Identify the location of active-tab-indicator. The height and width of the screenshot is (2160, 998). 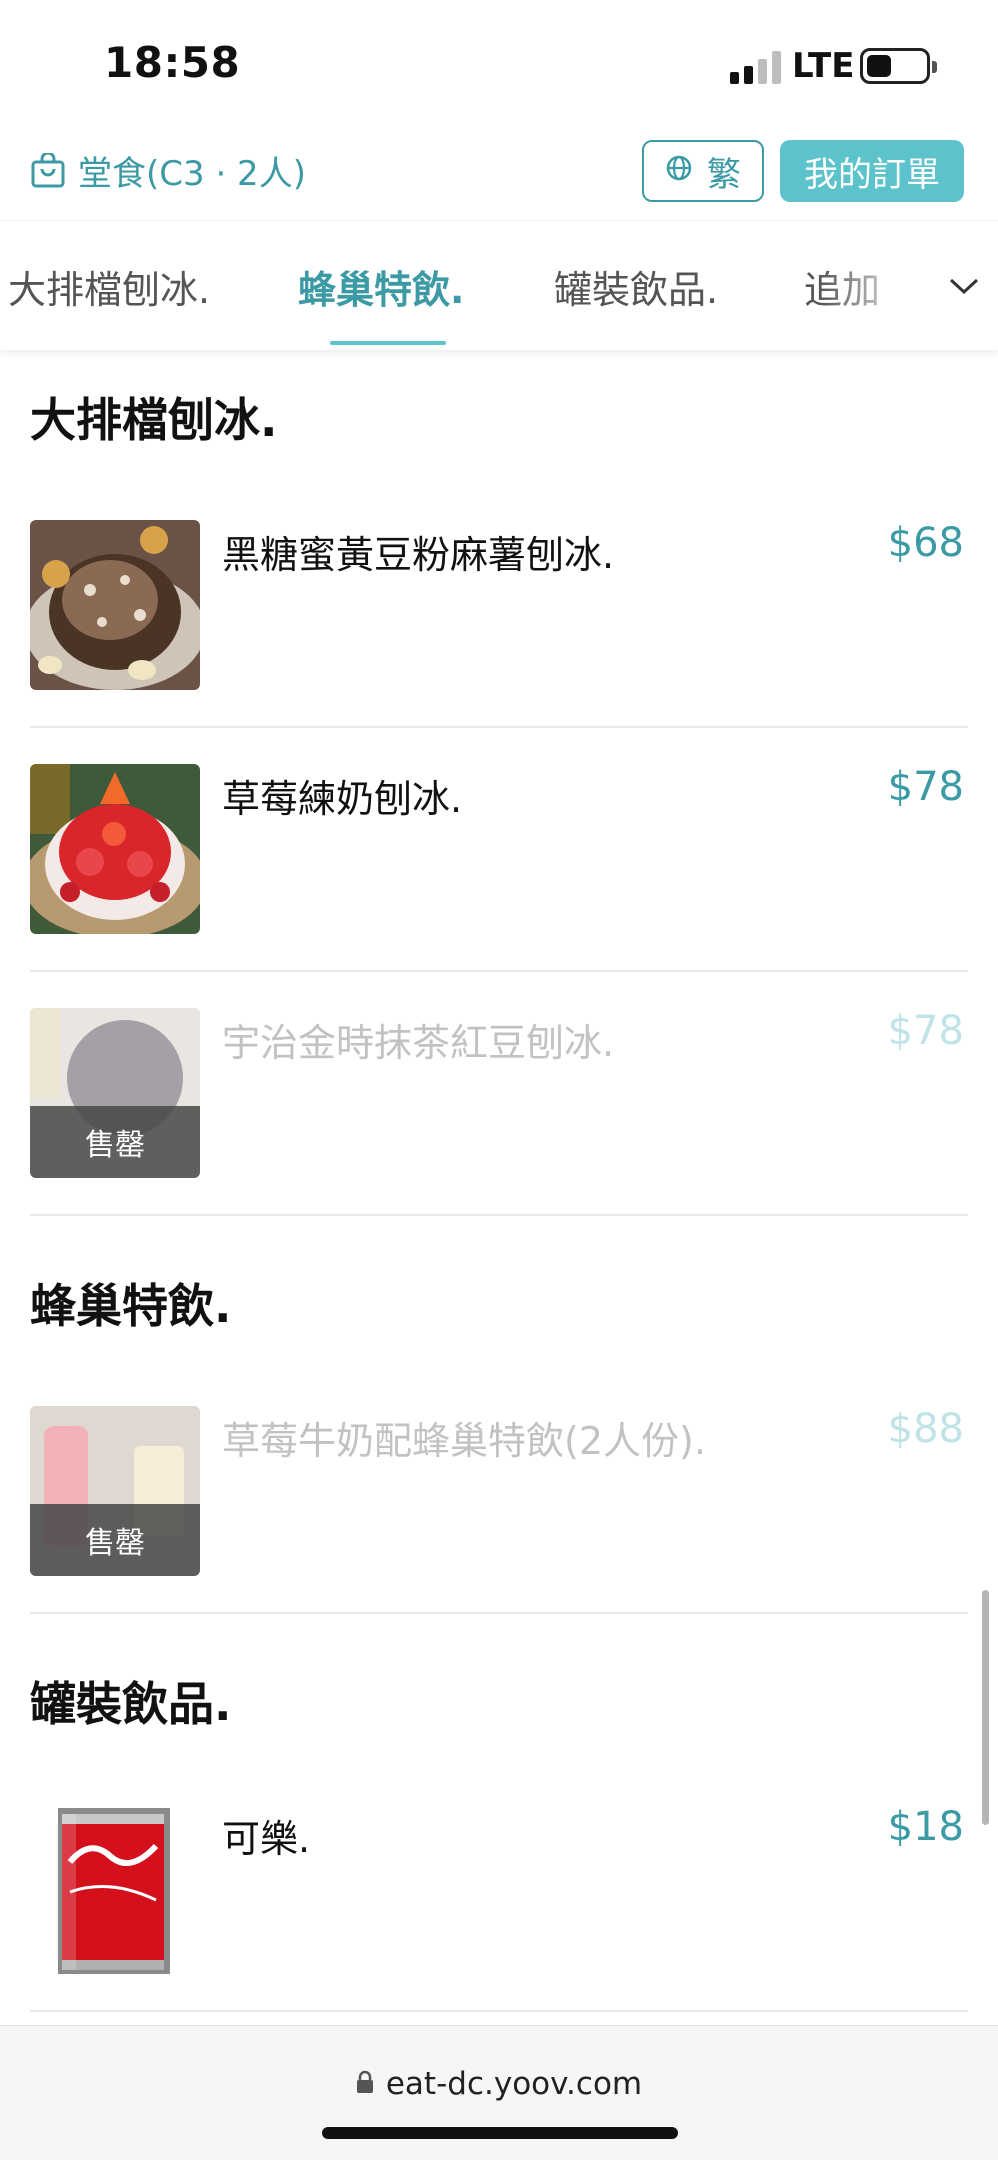
(388, 343).